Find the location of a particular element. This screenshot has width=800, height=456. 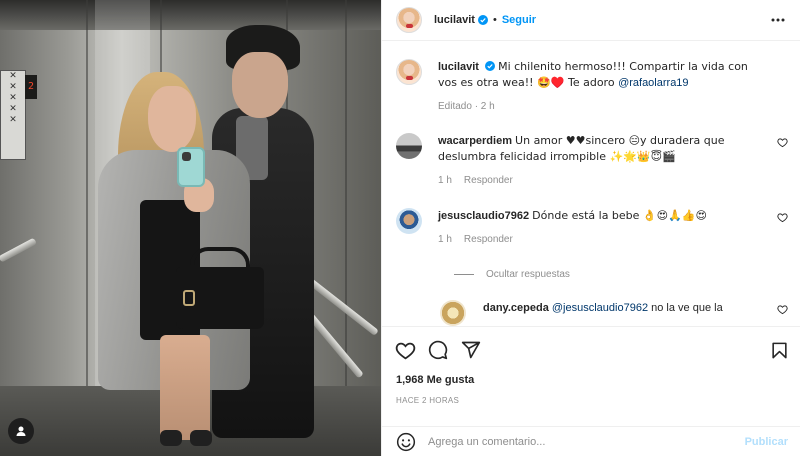

comment-composer: Publicar is located at coordinates (591, 441).